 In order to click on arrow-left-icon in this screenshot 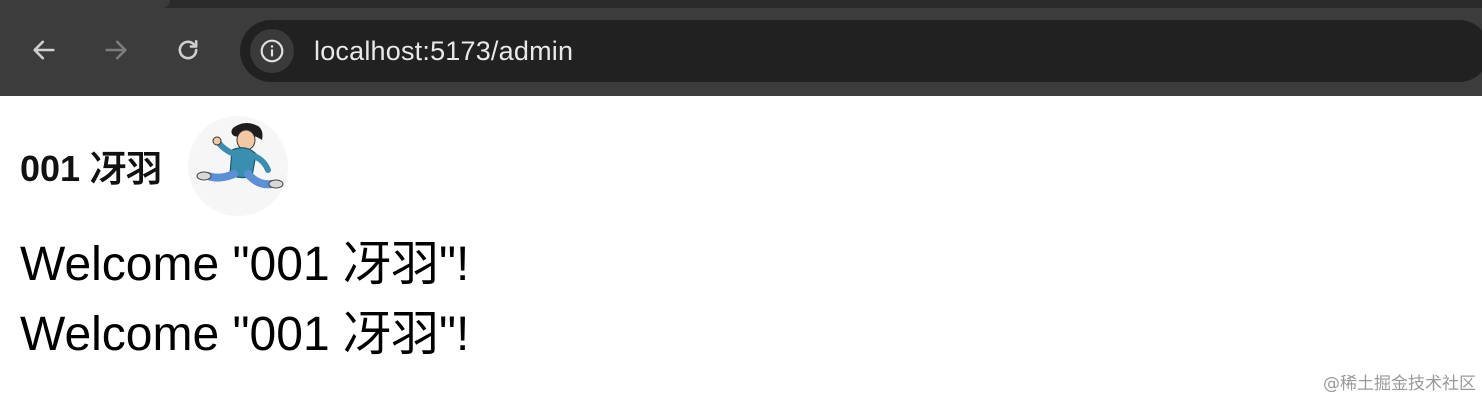, I will do `click(44, 50)`.